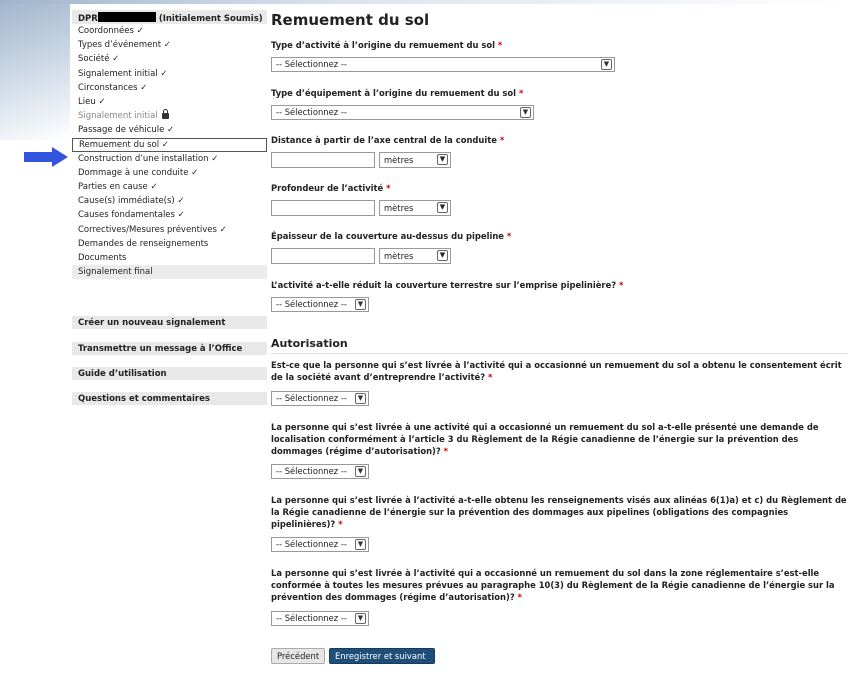  I want to click on q3-select: -- Sélectionnez -- ▼, so click(320, 544).